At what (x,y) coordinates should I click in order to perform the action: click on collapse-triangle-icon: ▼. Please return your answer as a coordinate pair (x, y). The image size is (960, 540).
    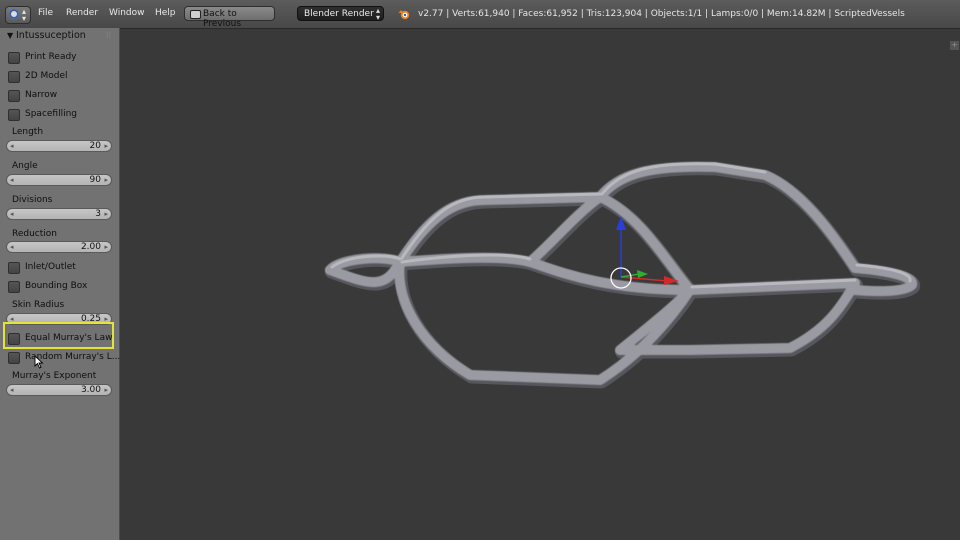
    Looking at the image, I should click on (10, 35).